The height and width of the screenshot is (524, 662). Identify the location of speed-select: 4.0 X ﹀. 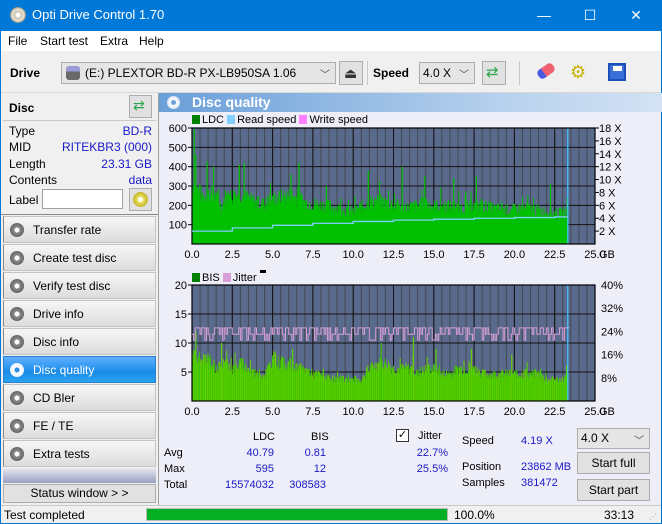
(447, 73).